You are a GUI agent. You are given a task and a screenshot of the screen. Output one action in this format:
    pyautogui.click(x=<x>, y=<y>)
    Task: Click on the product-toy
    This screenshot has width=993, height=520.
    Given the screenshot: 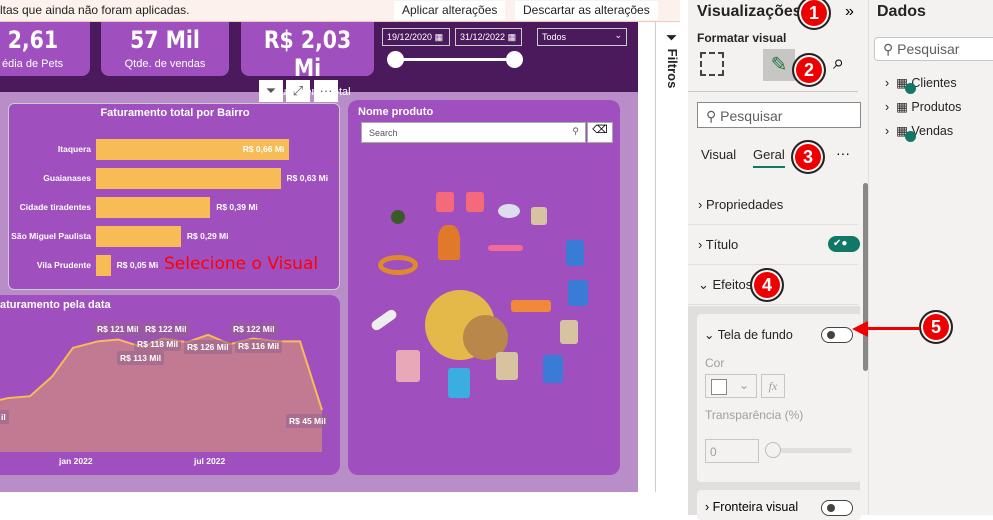 What is the action you would take?
    pyautogui.click(x=398, y=217)
    